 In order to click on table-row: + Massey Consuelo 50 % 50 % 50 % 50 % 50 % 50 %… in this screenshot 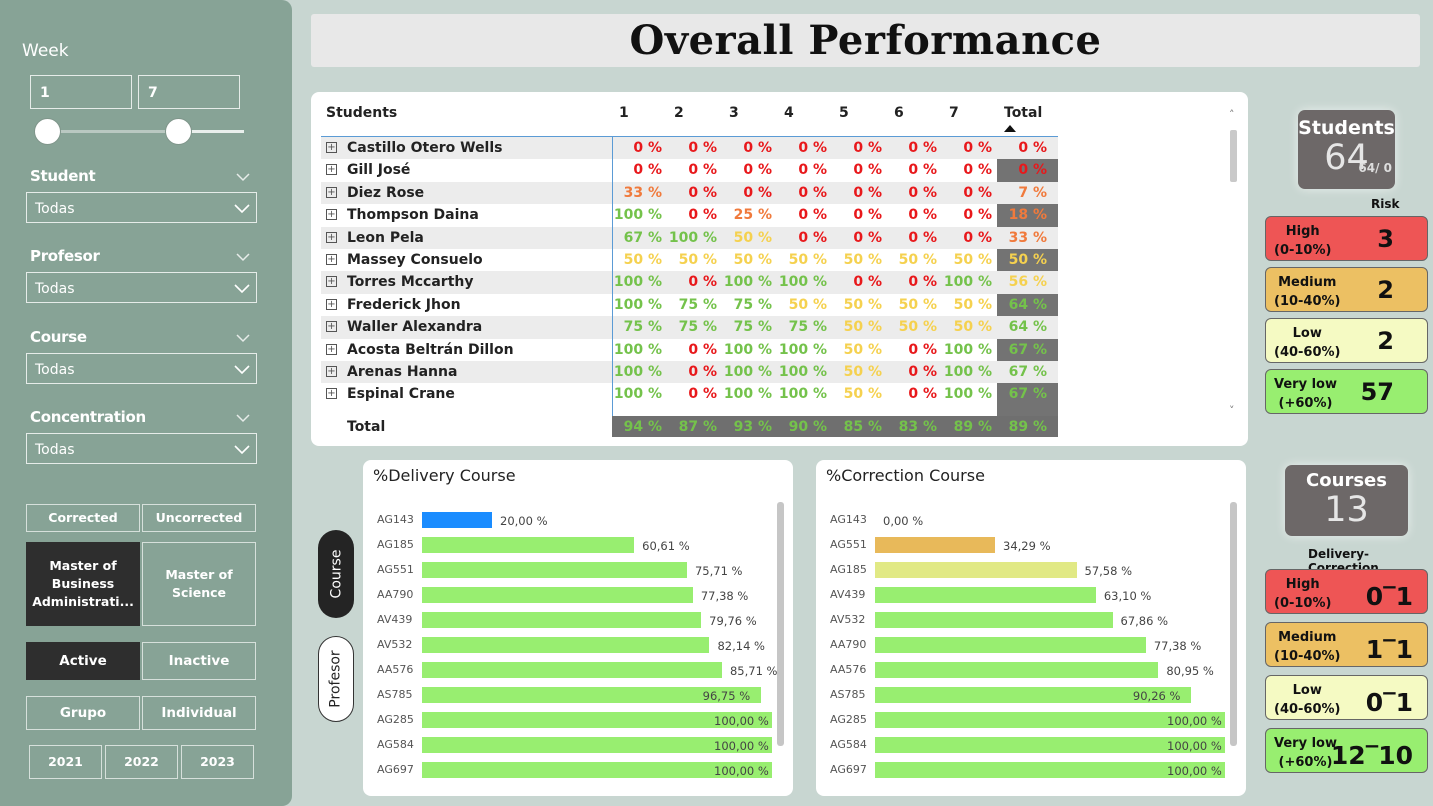, I will do `click(689, 260)`.